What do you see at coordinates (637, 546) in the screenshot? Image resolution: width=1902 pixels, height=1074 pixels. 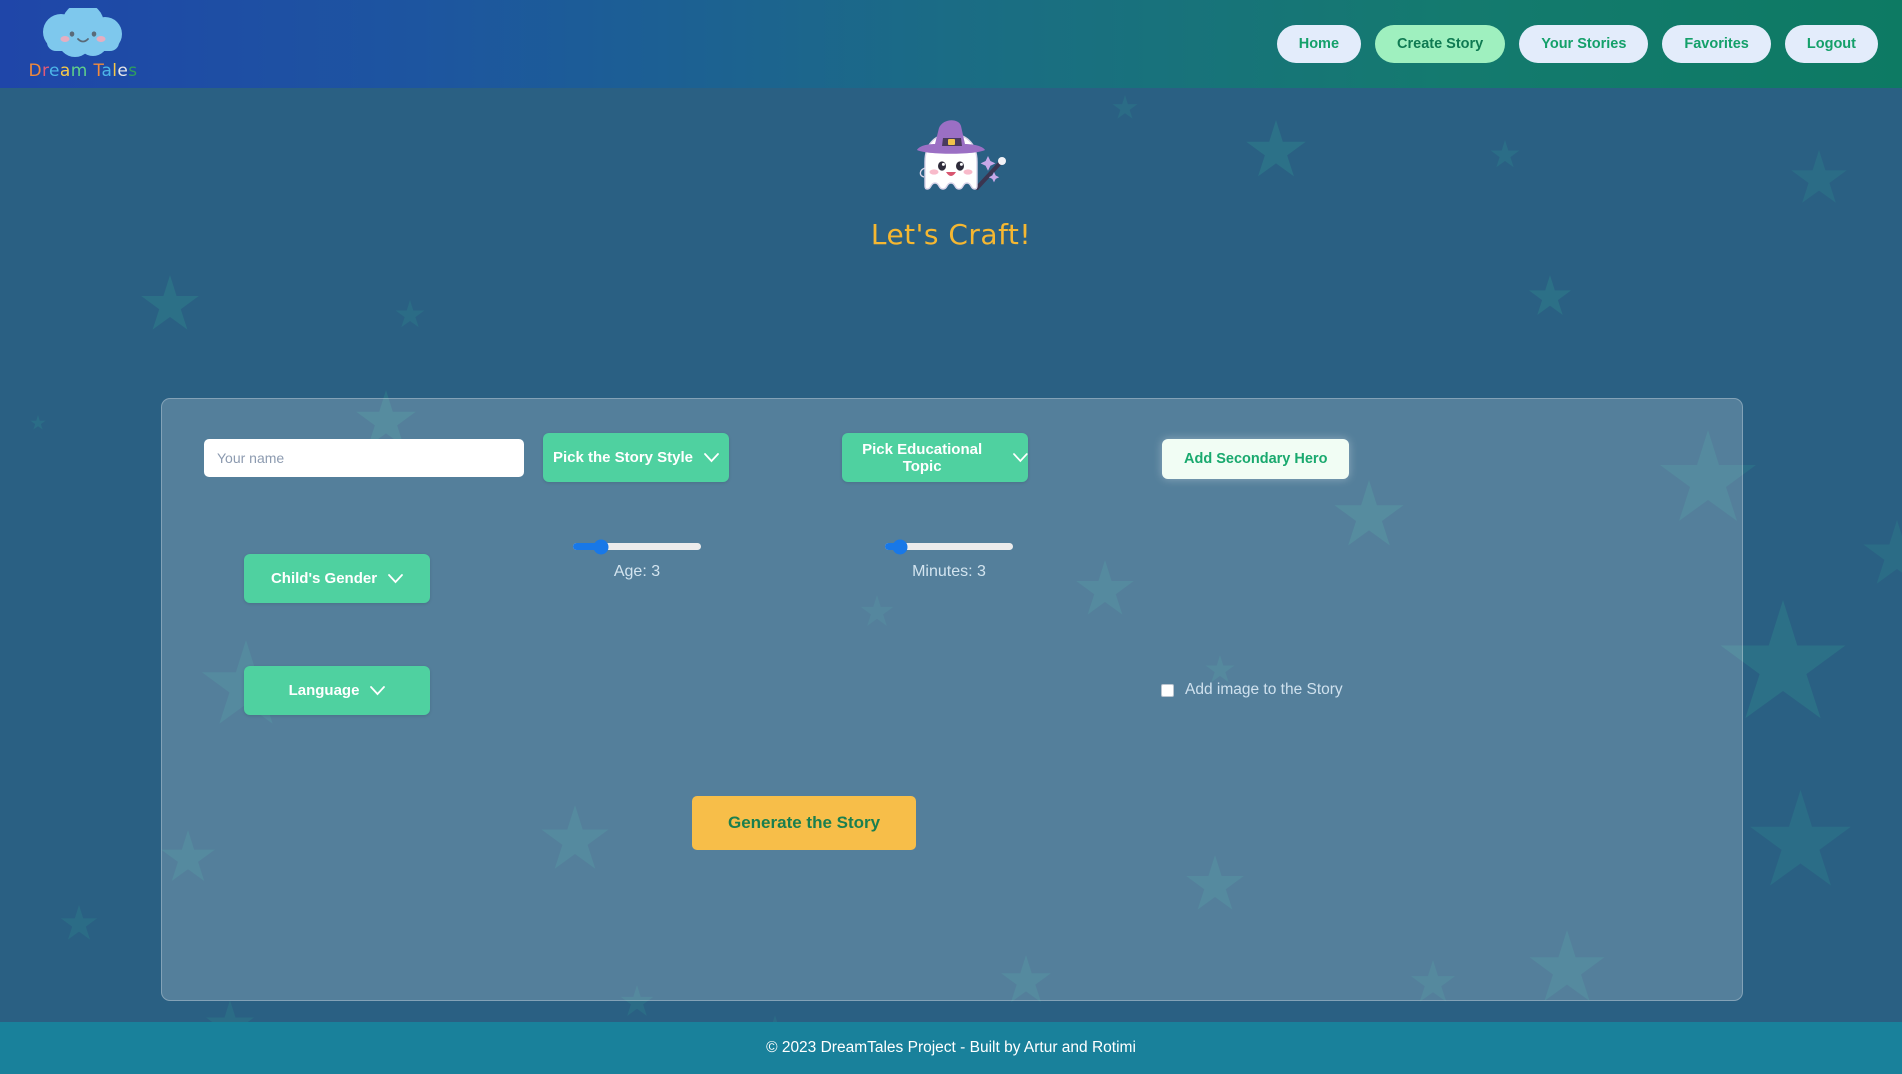 I see `age-slider` at bounding box center [637, 546].